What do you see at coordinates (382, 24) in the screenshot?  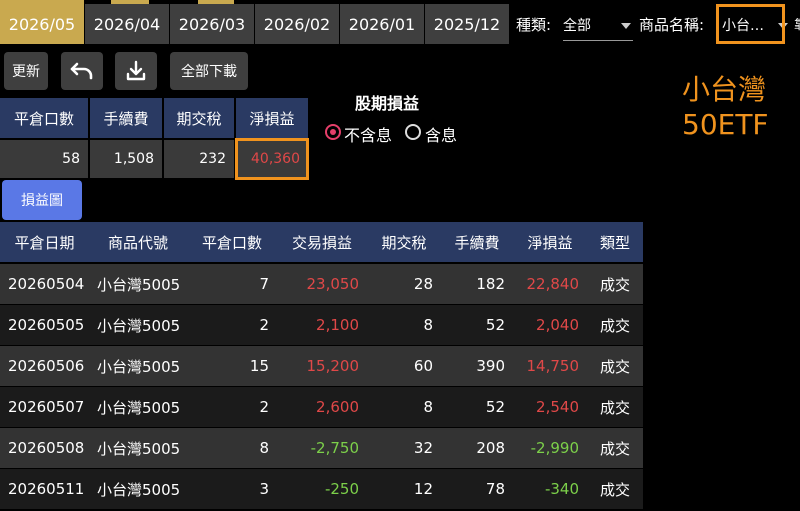 I see `tab-2026-01: 2026/01` at bounding box center [382, 24].